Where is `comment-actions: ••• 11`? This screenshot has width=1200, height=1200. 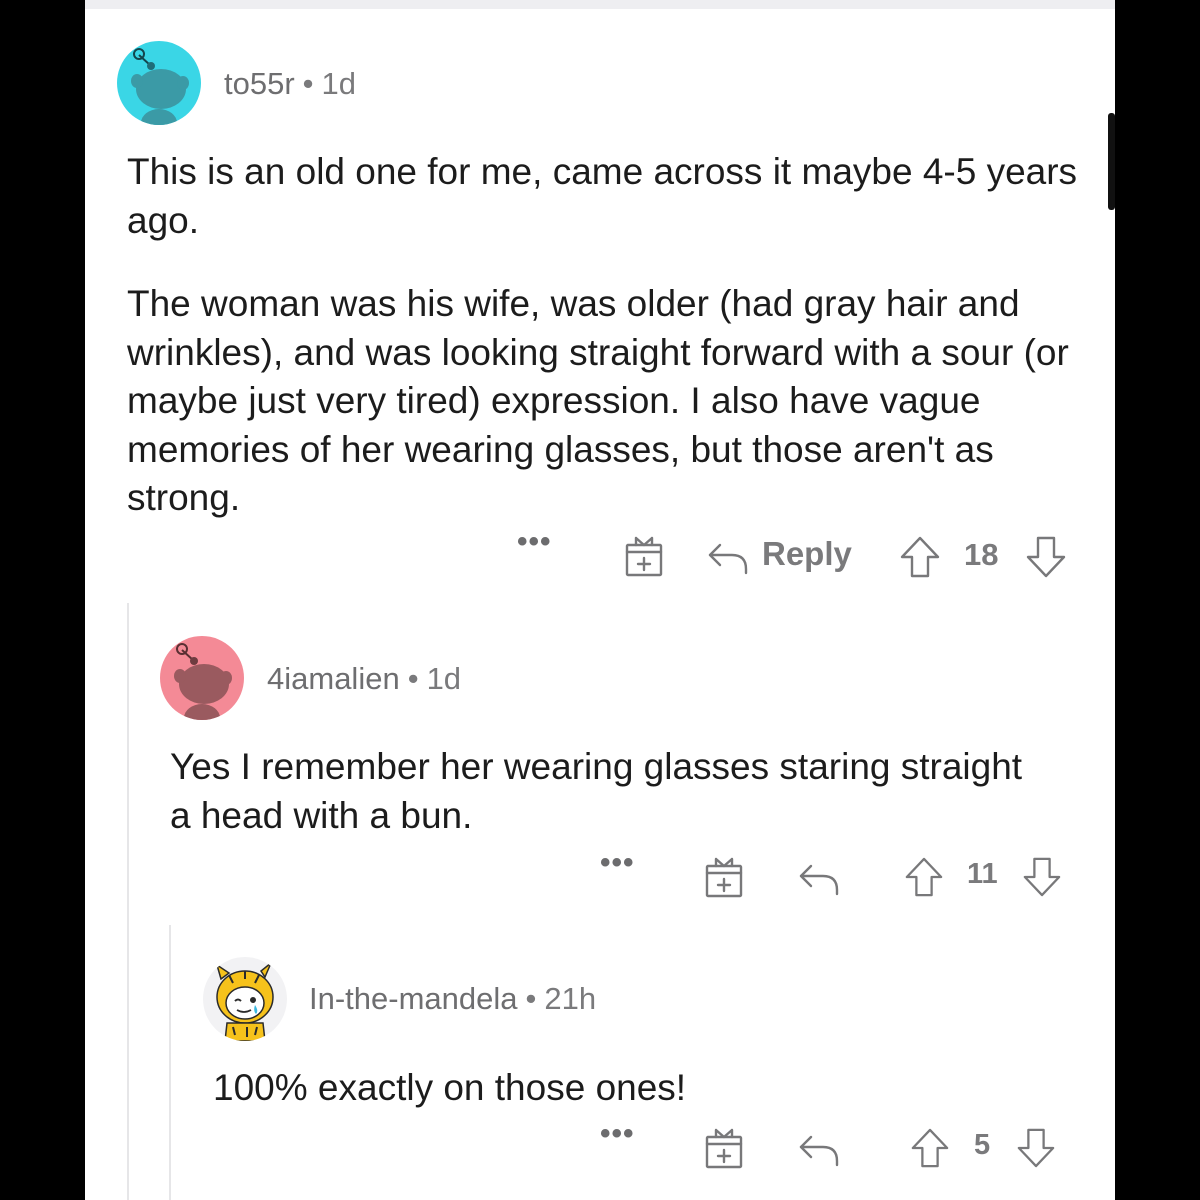 comment-actions: ••• 11 is located at coordinates (600, 873).